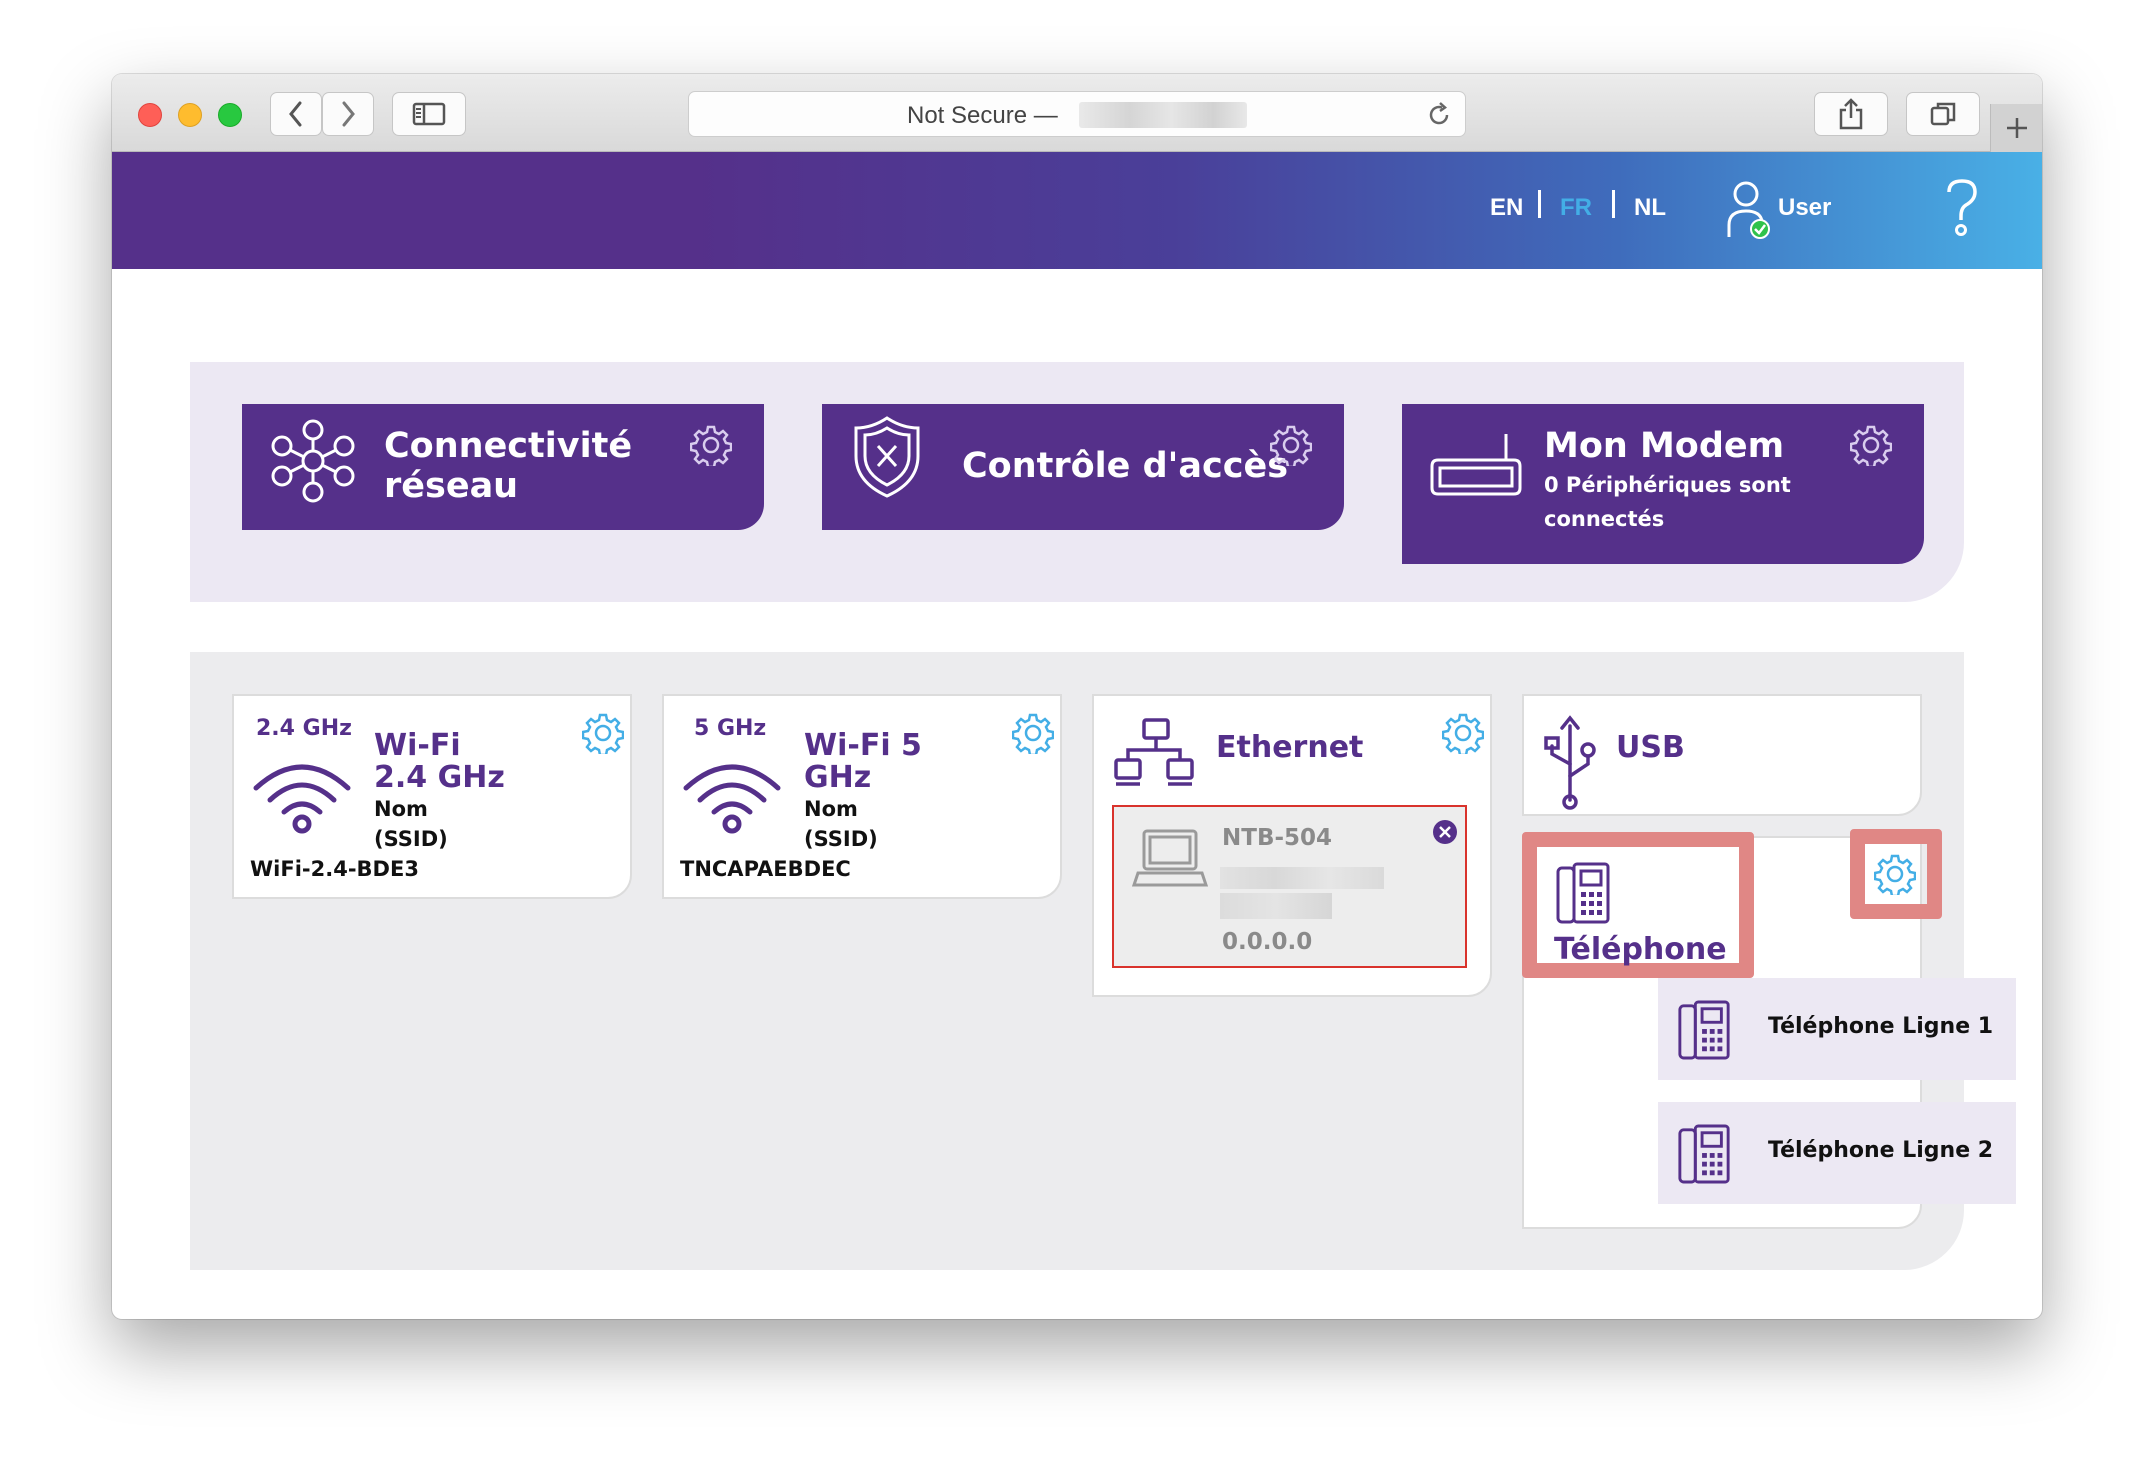 The width and height of the screenshot is (2150, 1464). I want to click on sidebar-icon, so click(429, 114).